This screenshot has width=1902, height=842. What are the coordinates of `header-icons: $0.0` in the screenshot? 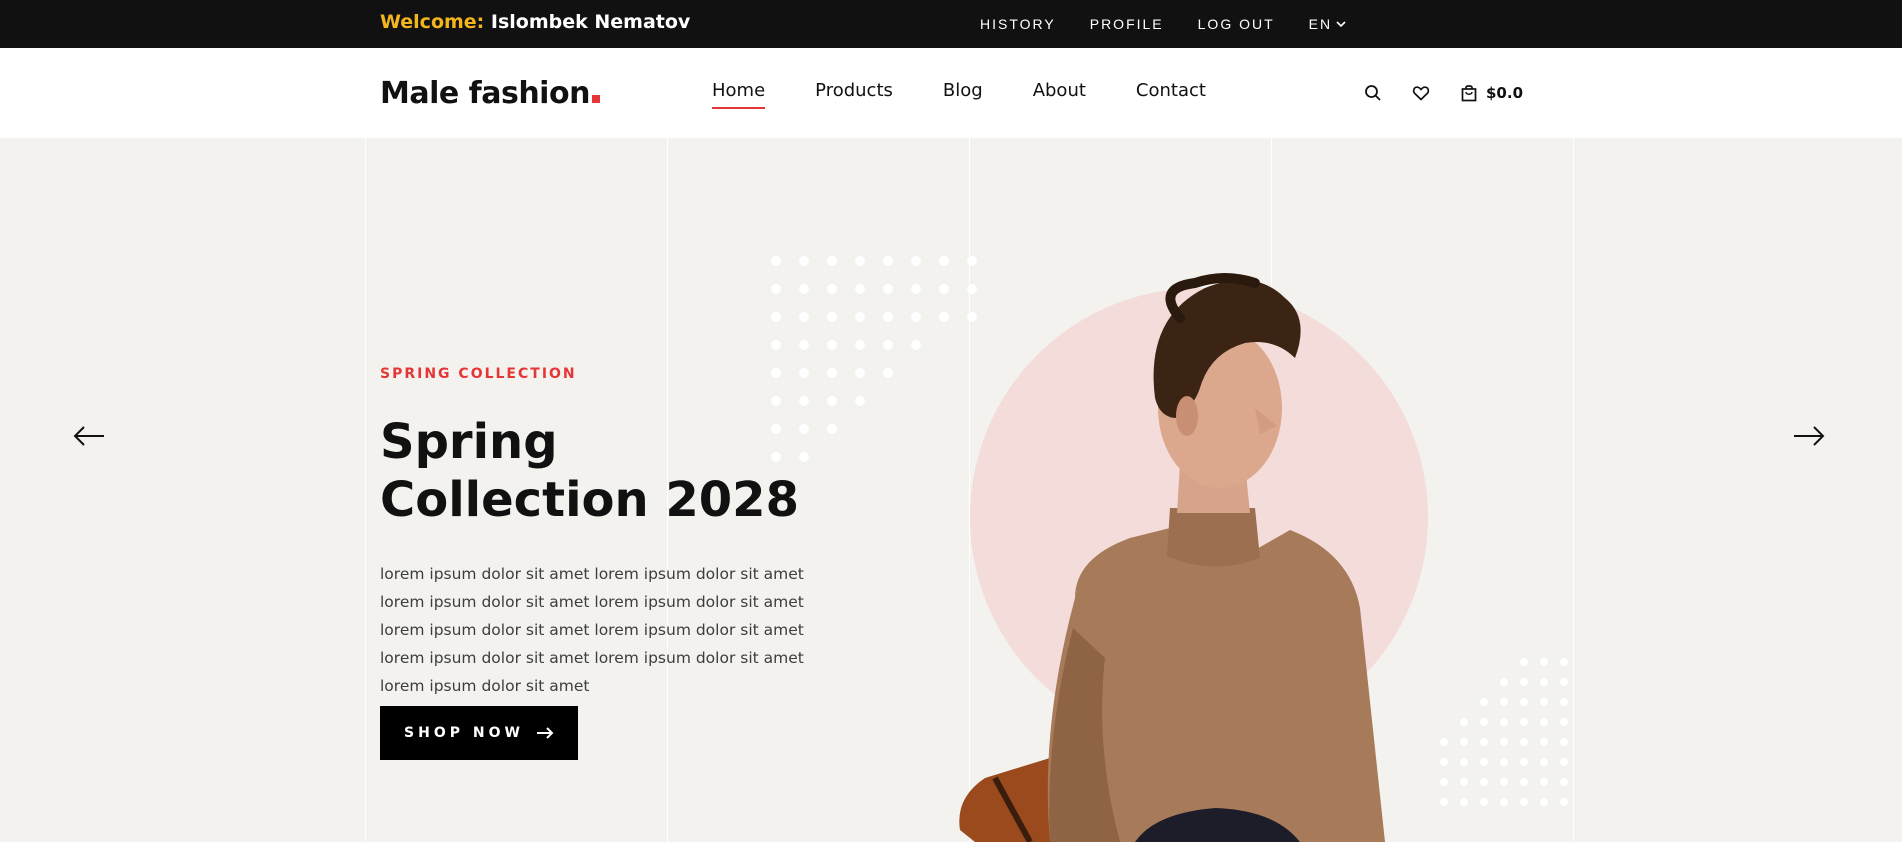 It's located at (1442, 93).